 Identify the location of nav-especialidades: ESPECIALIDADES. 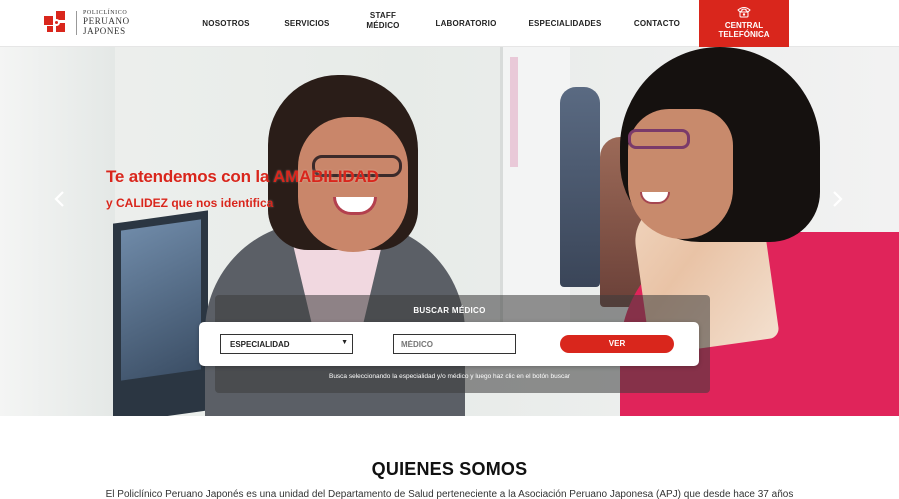
(565, 23).